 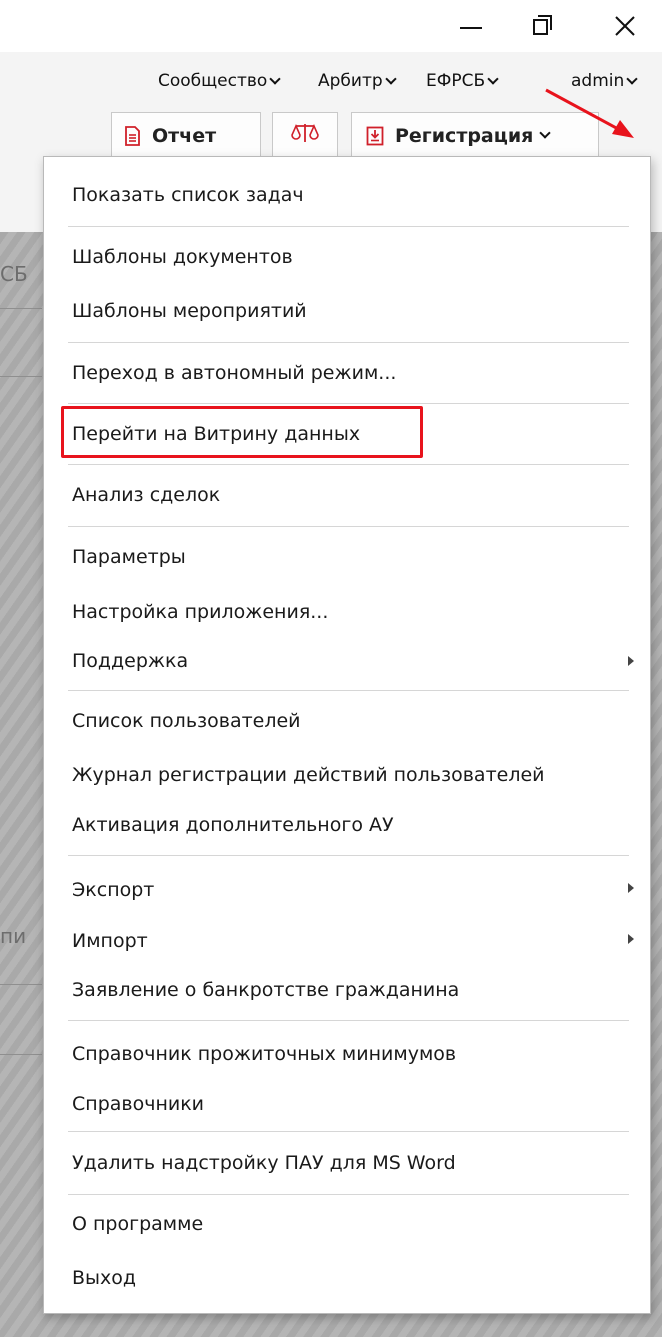 What do you see at coordinates (104, 1278) in the screenshot?
I see `menu-item-exit: Выход` at bounding box center [104, 1278].